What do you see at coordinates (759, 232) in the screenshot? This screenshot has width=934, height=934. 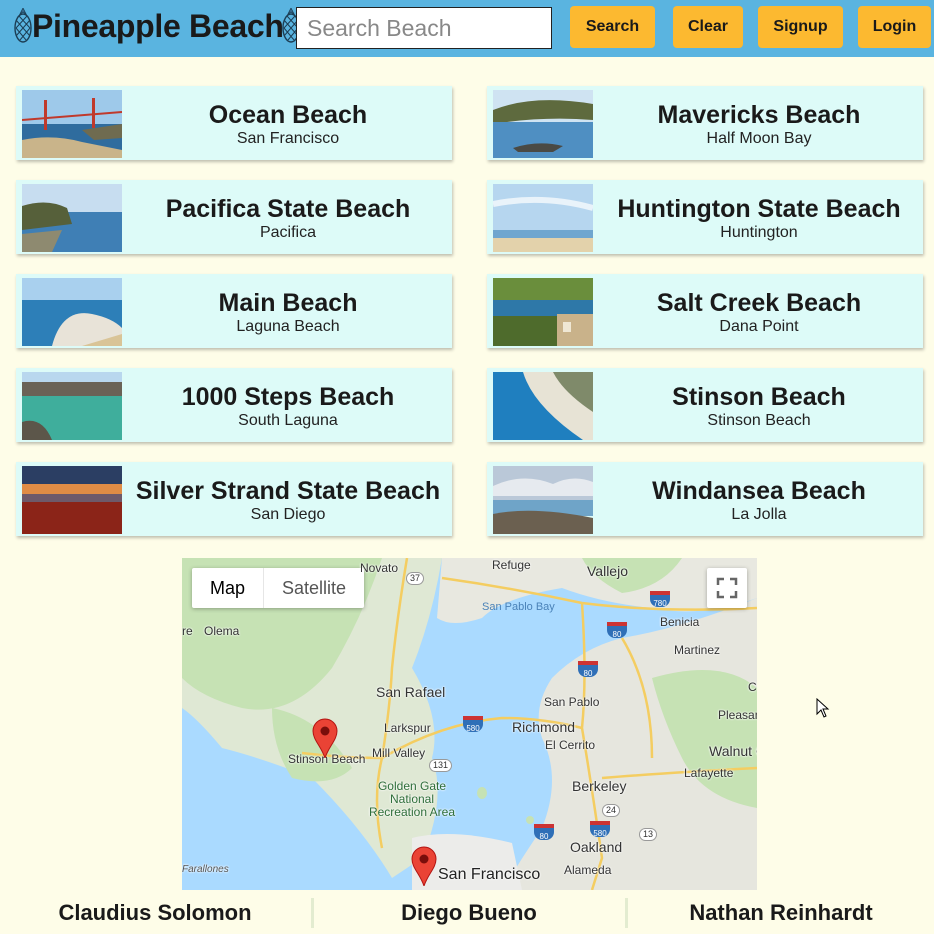 I see `beach-city: Huntington` at bounding box center [759, 232].